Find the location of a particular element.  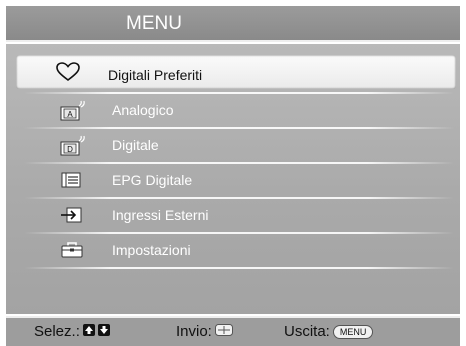

menu-item-digitale: D Digitale is located at coordinates (238, 145).